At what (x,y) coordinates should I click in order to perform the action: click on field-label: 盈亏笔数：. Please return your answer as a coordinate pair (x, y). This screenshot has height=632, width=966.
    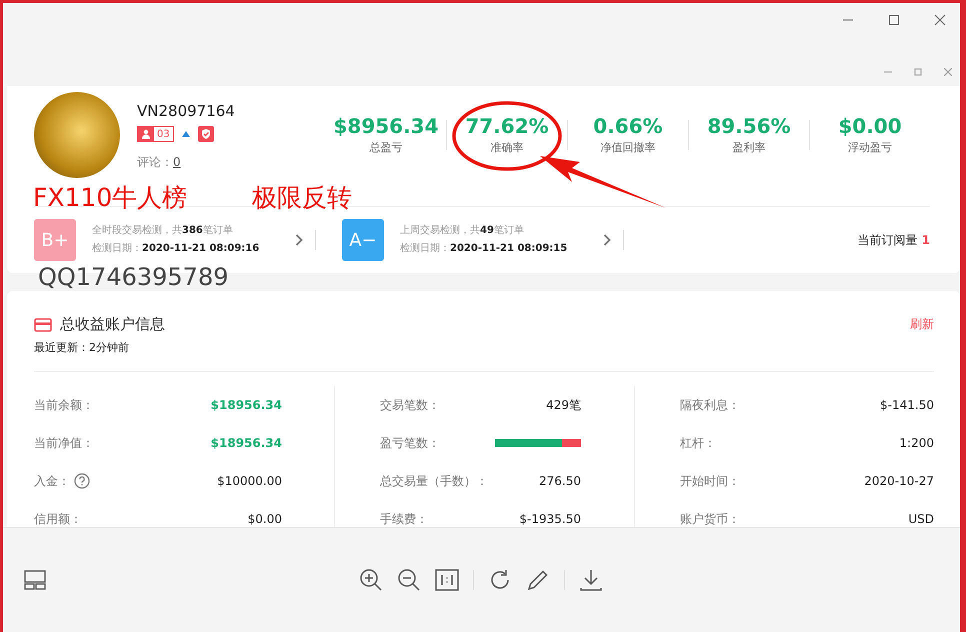
    Looking at the image, I should click on (410, 443).